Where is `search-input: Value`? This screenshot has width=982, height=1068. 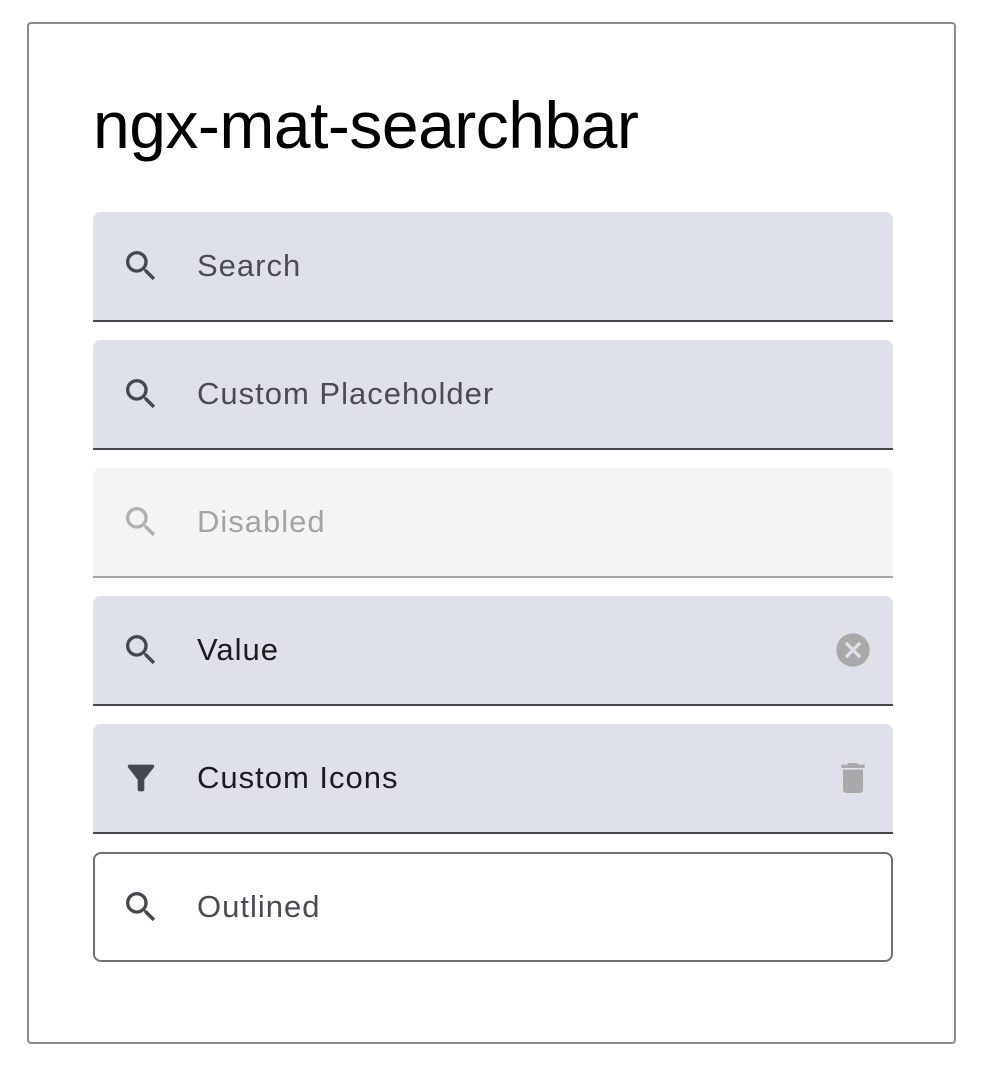 search-input: Value is located at coordinates (238, 650).